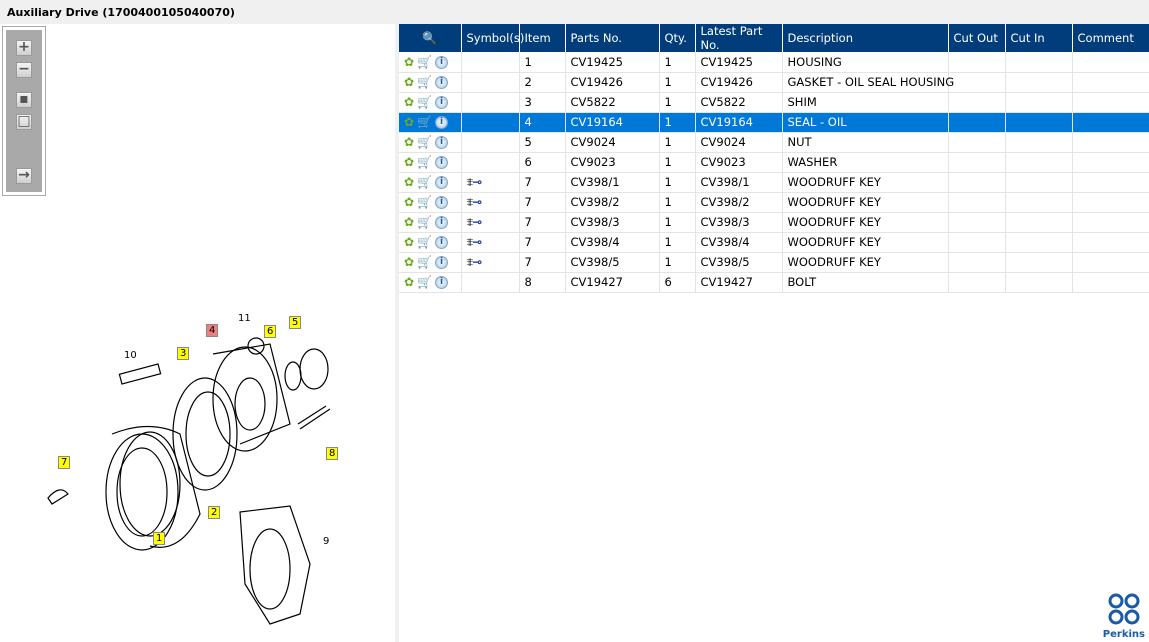 This screenshot has width=1149, height=642. What do you see at coordinates (612, 122) in the screenshot?
I see `part-number-cell: CV19164` at bounding box center [612, 122].